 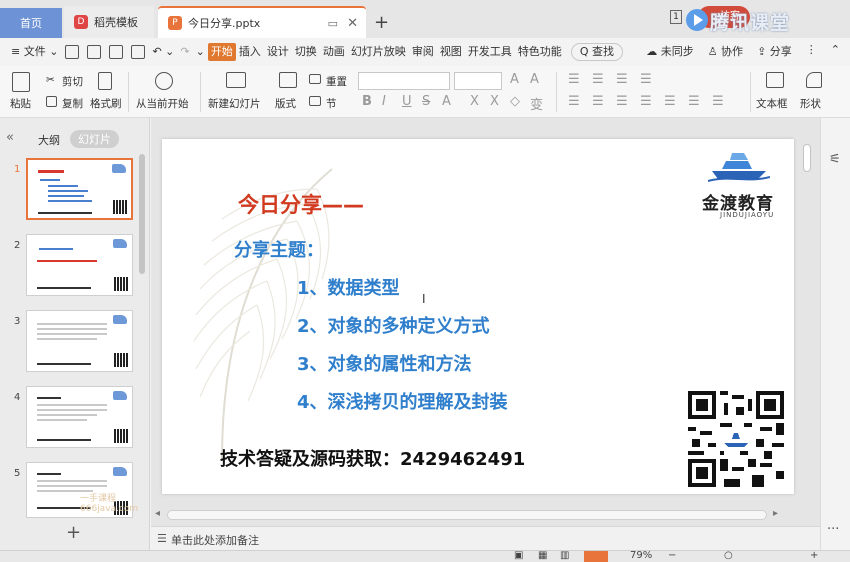 What do you see at coordinates (807, 158) in the screenshot?
I see `vertical-scrollbar` at bounding box center [807, 158].